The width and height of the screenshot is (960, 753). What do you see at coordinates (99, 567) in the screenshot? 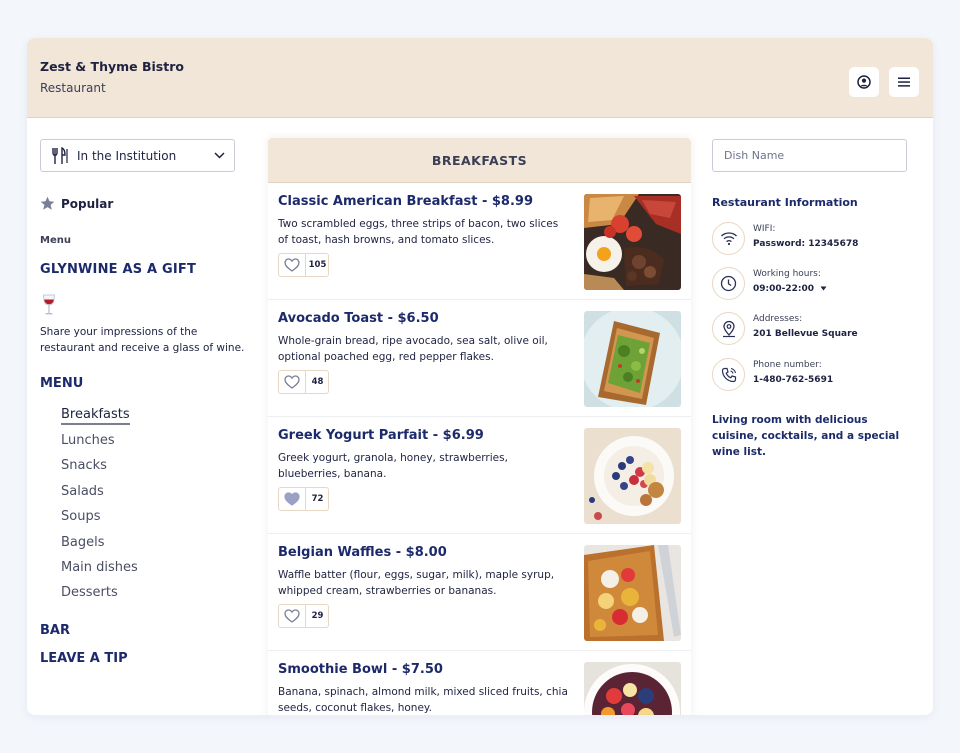
I see `menu-item-main-dishes: Main dishes` at bounding box center [99, 567].